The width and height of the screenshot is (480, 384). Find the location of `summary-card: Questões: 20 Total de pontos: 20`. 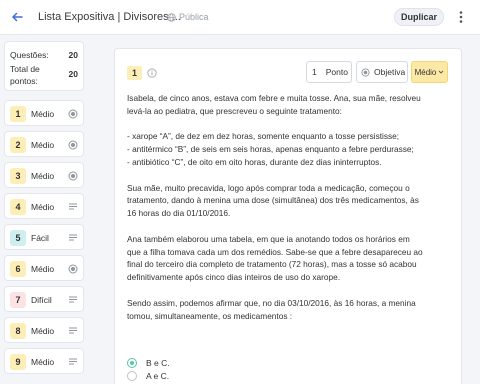

summary-card: Questões: 20 Total de pontos: 20 is located at coordinates (44, 66).